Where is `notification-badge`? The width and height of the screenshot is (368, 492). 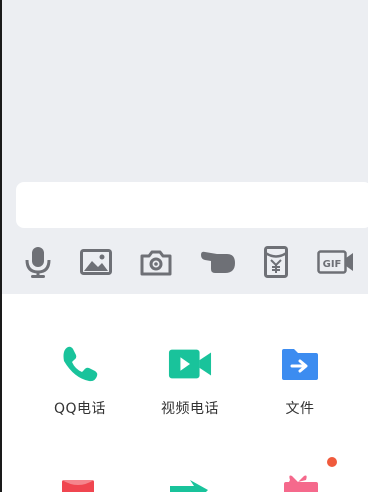 notification-badge is located at coordinates (332, 462).